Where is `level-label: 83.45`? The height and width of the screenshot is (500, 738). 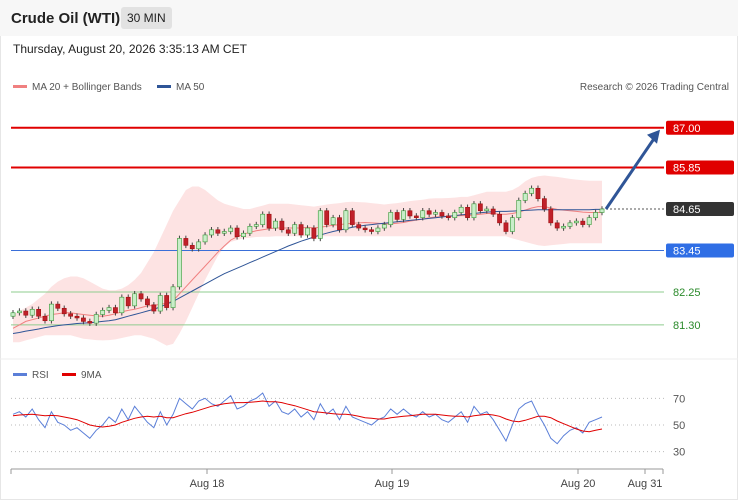
level-label: 83.45 is located at coordinates (687, 252).